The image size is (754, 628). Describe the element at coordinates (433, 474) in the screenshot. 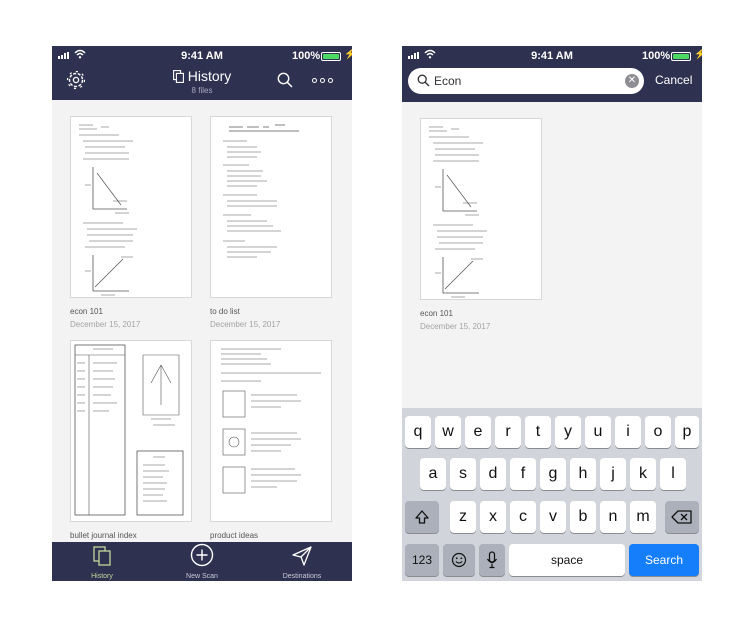

I see `key-a: a` at that location.